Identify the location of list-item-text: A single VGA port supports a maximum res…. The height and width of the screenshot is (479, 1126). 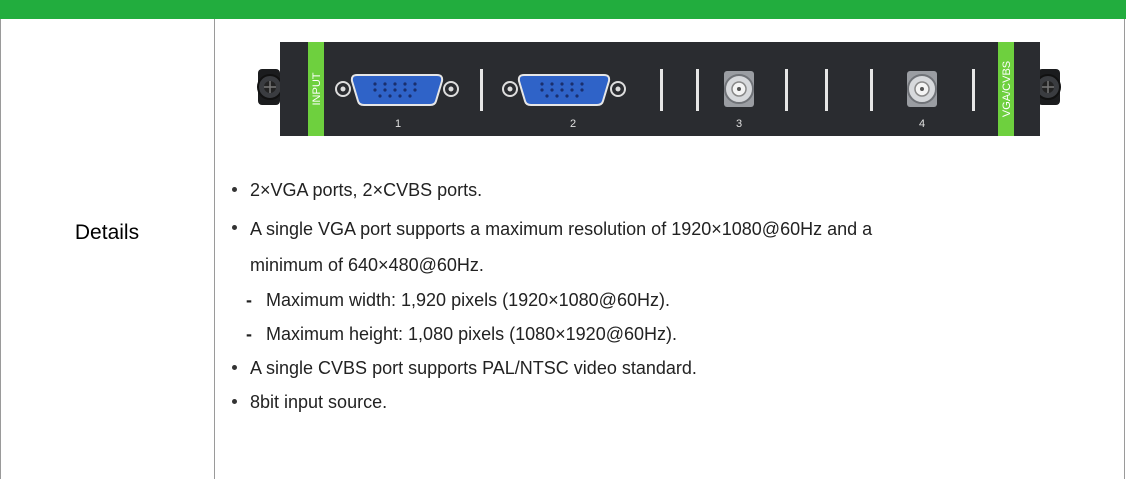
(561, 229).